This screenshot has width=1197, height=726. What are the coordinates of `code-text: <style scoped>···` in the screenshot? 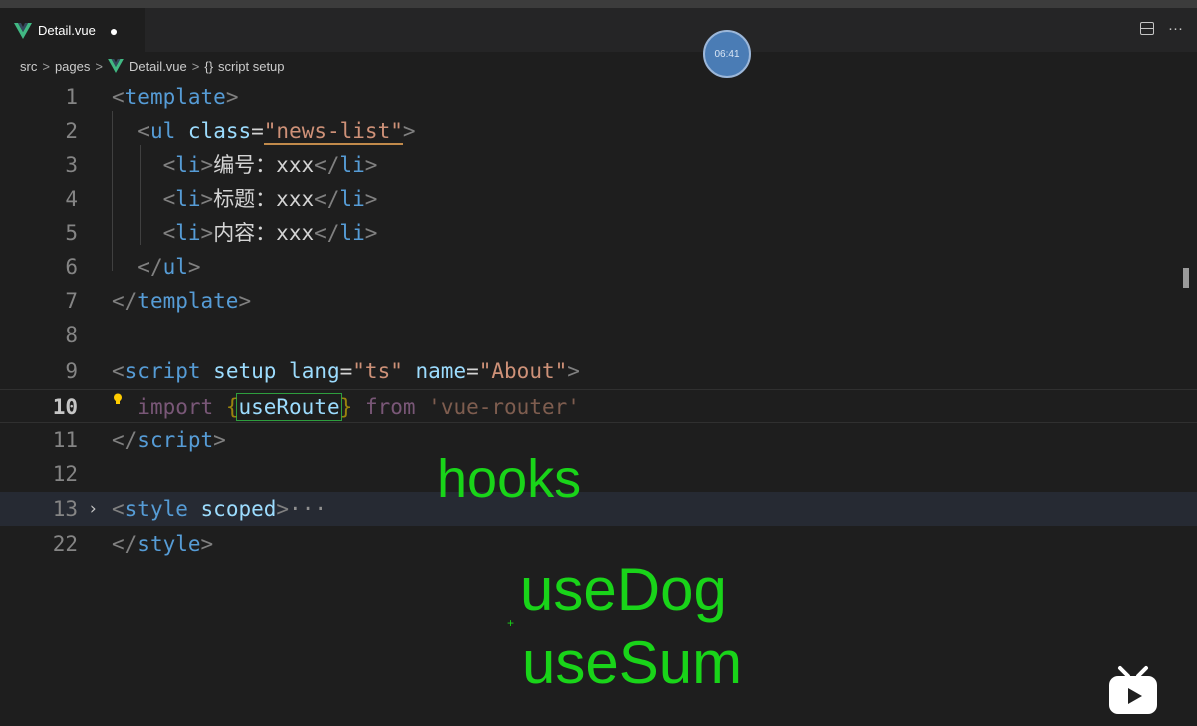 It's located at (219, 509).